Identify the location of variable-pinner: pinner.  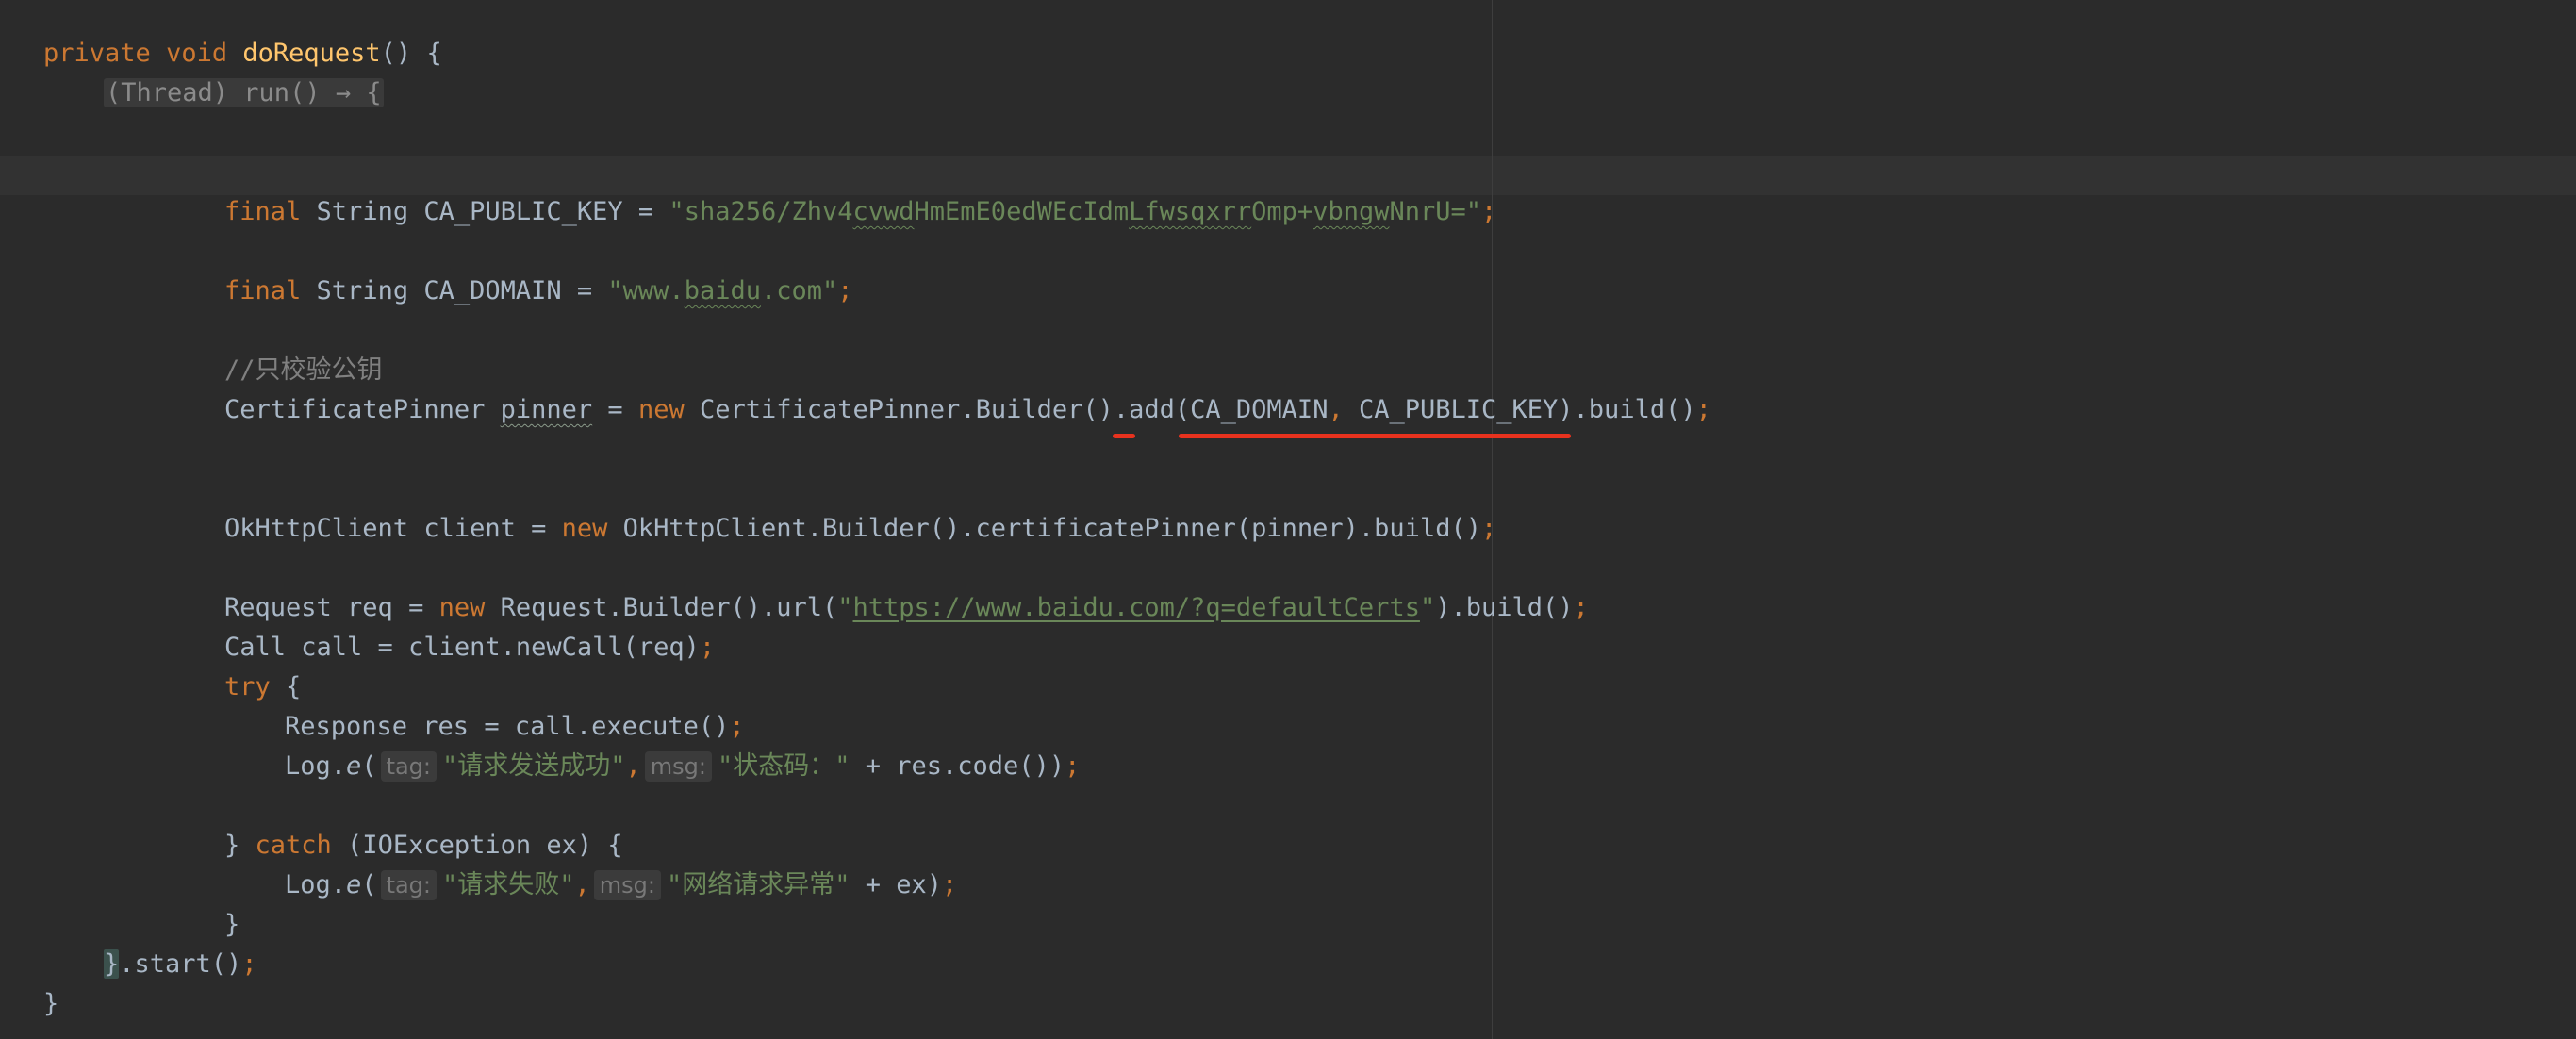
(546, 409).